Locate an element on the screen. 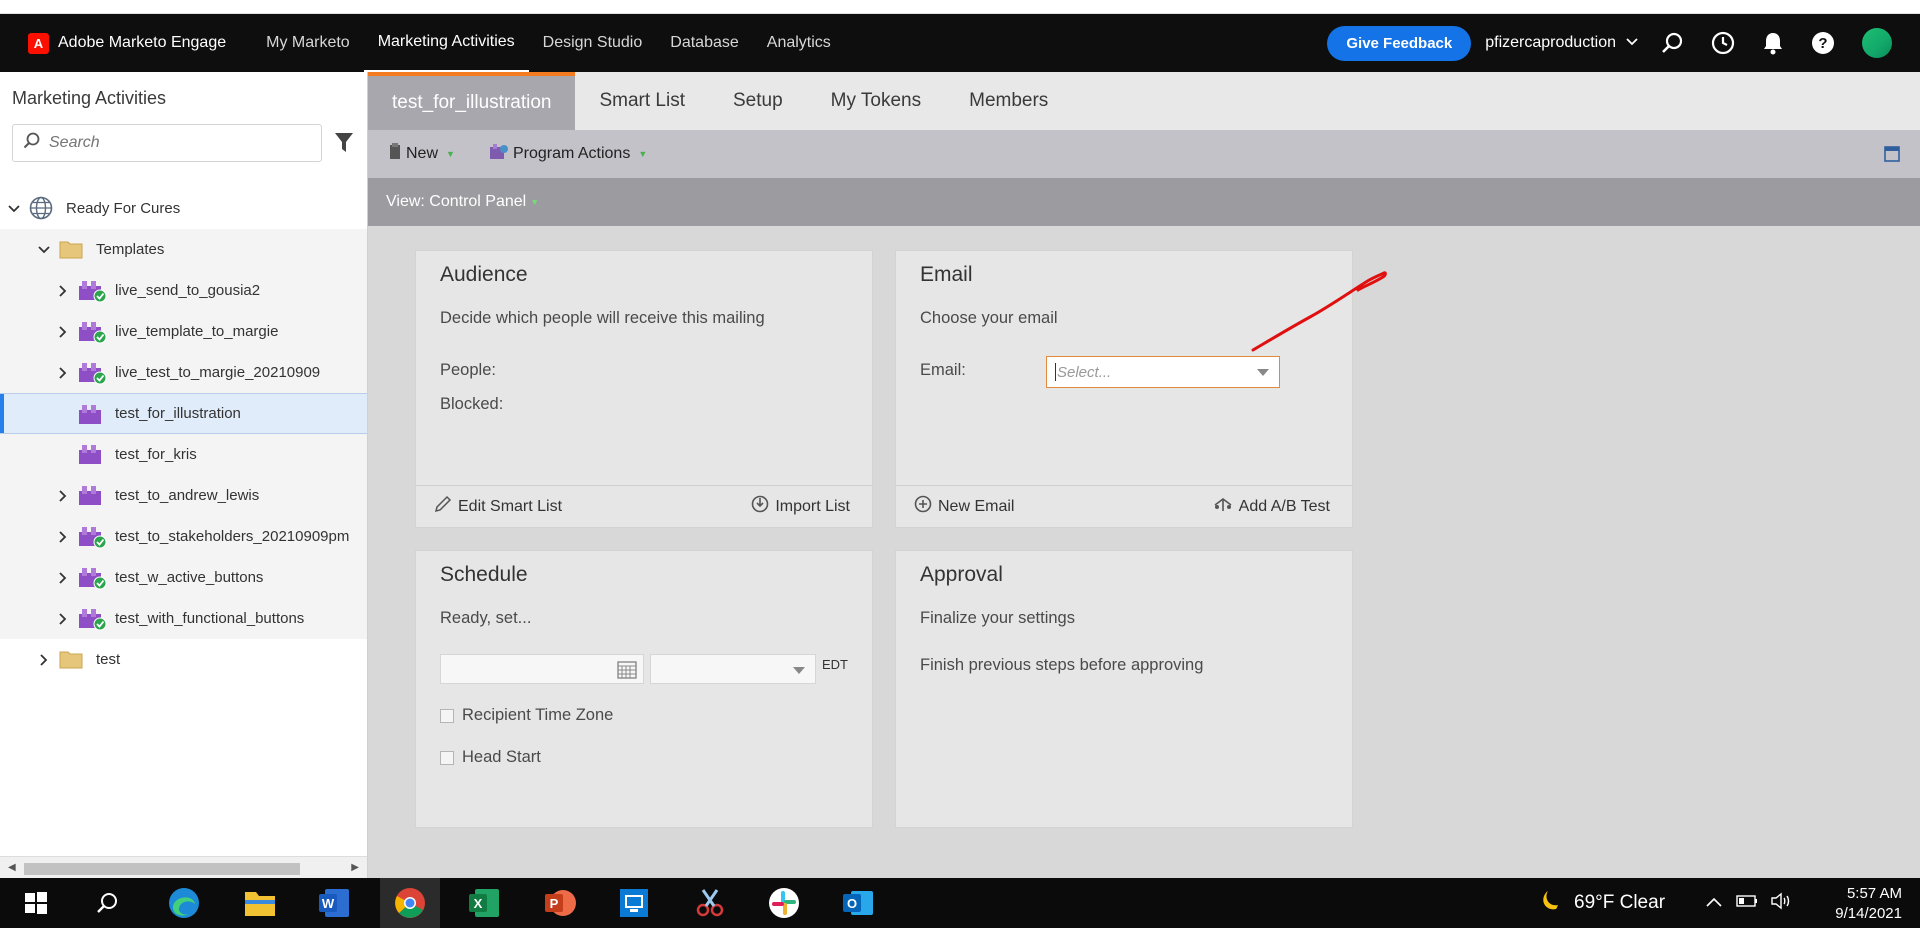 The height and width of the screenshot is (928, 1920). avatar is located at coordinates (1877, 43).